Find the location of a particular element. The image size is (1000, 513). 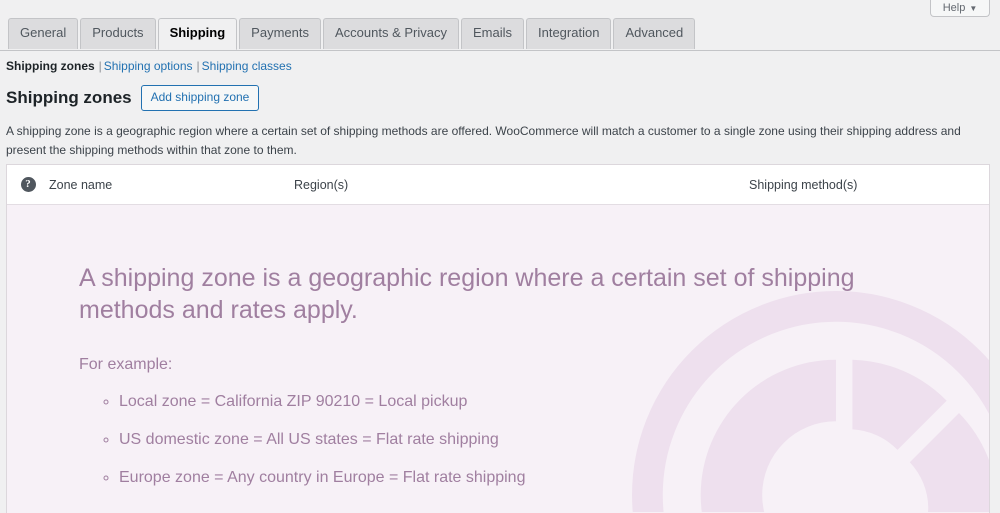

help-strip: Help ▼ is located at coordinates (500, 8).